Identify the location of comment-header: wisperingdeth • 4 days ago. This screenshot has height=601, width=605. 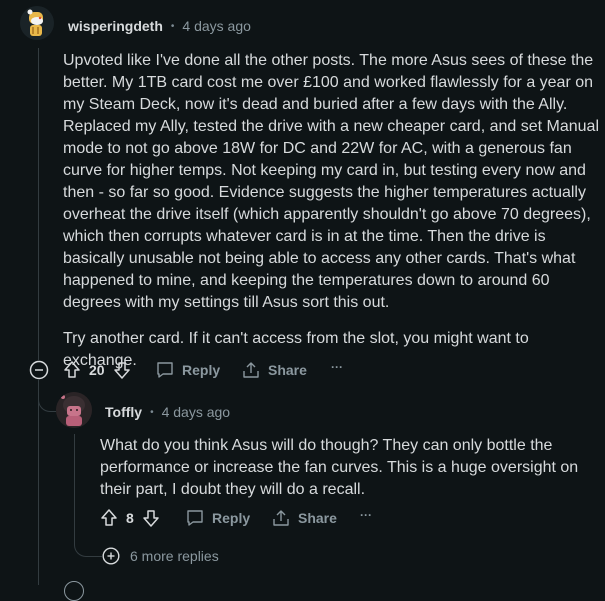
(159, 26).